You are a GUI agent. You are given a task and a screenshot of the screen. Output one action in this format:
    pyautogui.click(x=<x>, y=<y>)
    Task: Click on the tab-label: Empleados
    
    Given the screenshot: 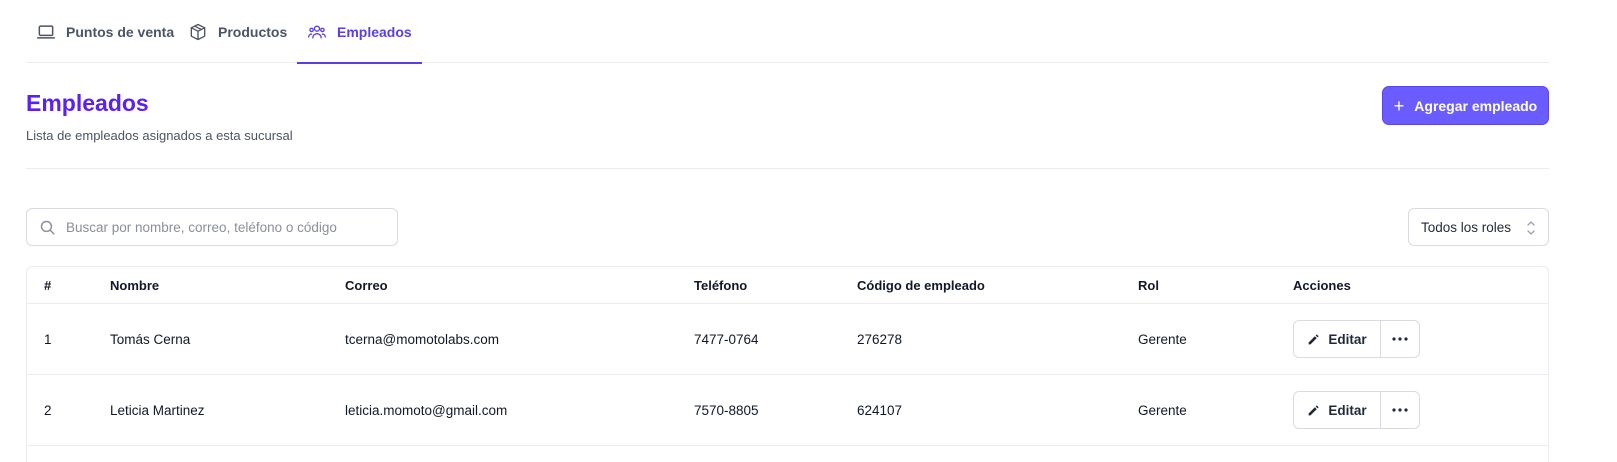 What is the action you would take?
    pyautogui.click(x=374, y=31)
    